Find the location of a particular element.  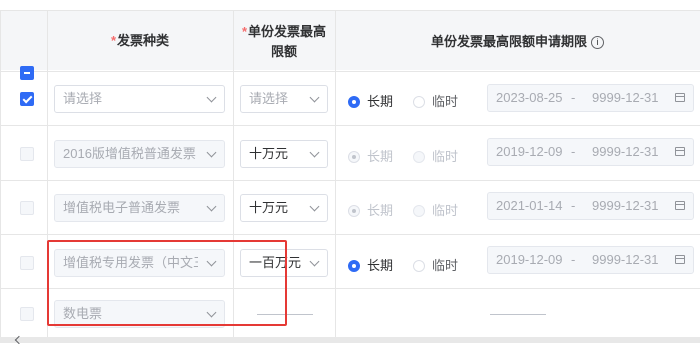

horizontal-scrollbar is located at coordinates (350, 340).